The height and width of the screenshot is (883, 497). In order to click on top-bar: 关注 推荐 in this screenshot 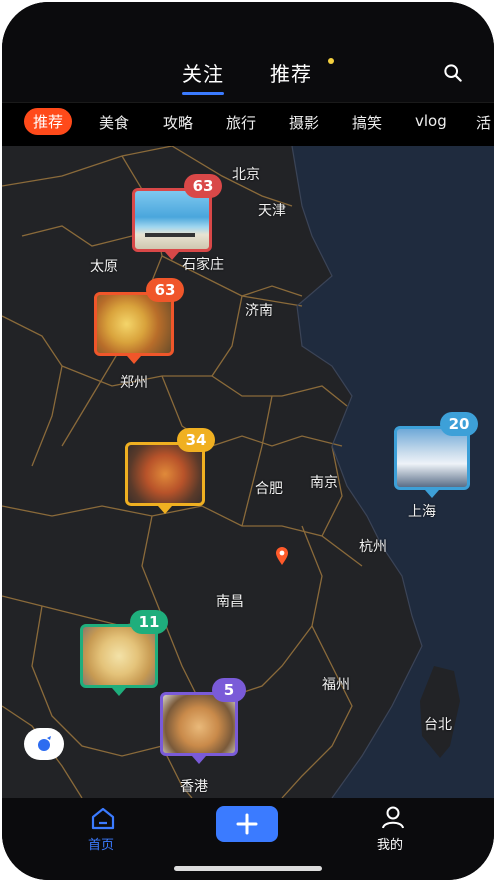, I will do `click(248, 52)`.